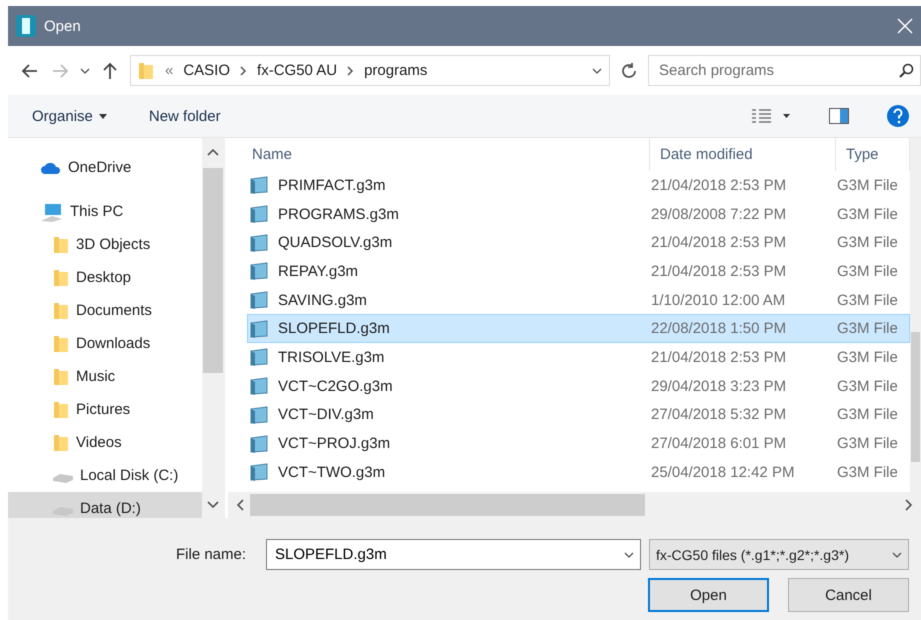 The image size is (921, 620). Describe the element at coordinates (105, 167) in the screenshot. I see `nav-item: OneDrive` at that location.